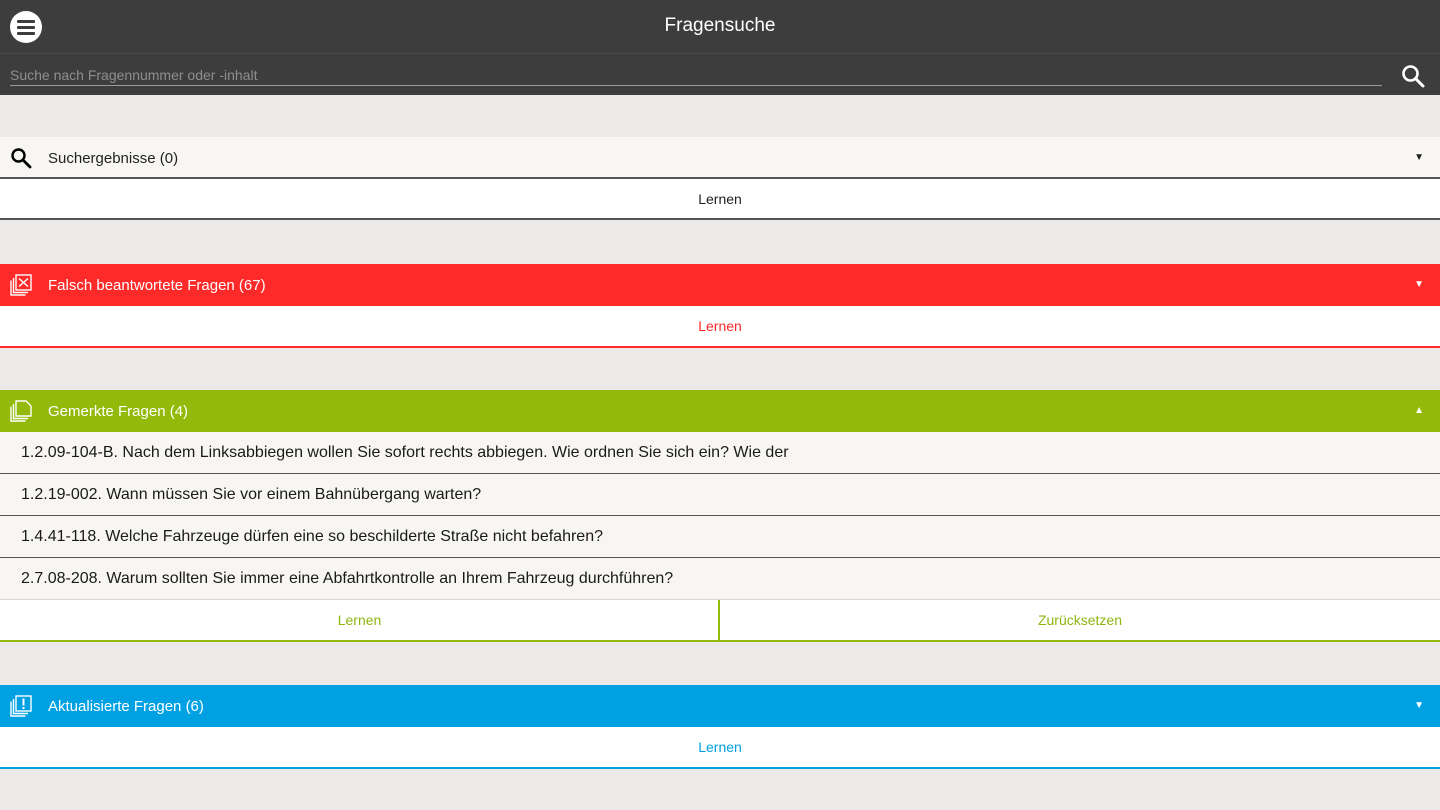 The image size is (1440, 810). What do you see at coordinates (1419, 410) in the screenshot?
I see `chevron-up-icon: ▲` at bounding box center [1419, 410].